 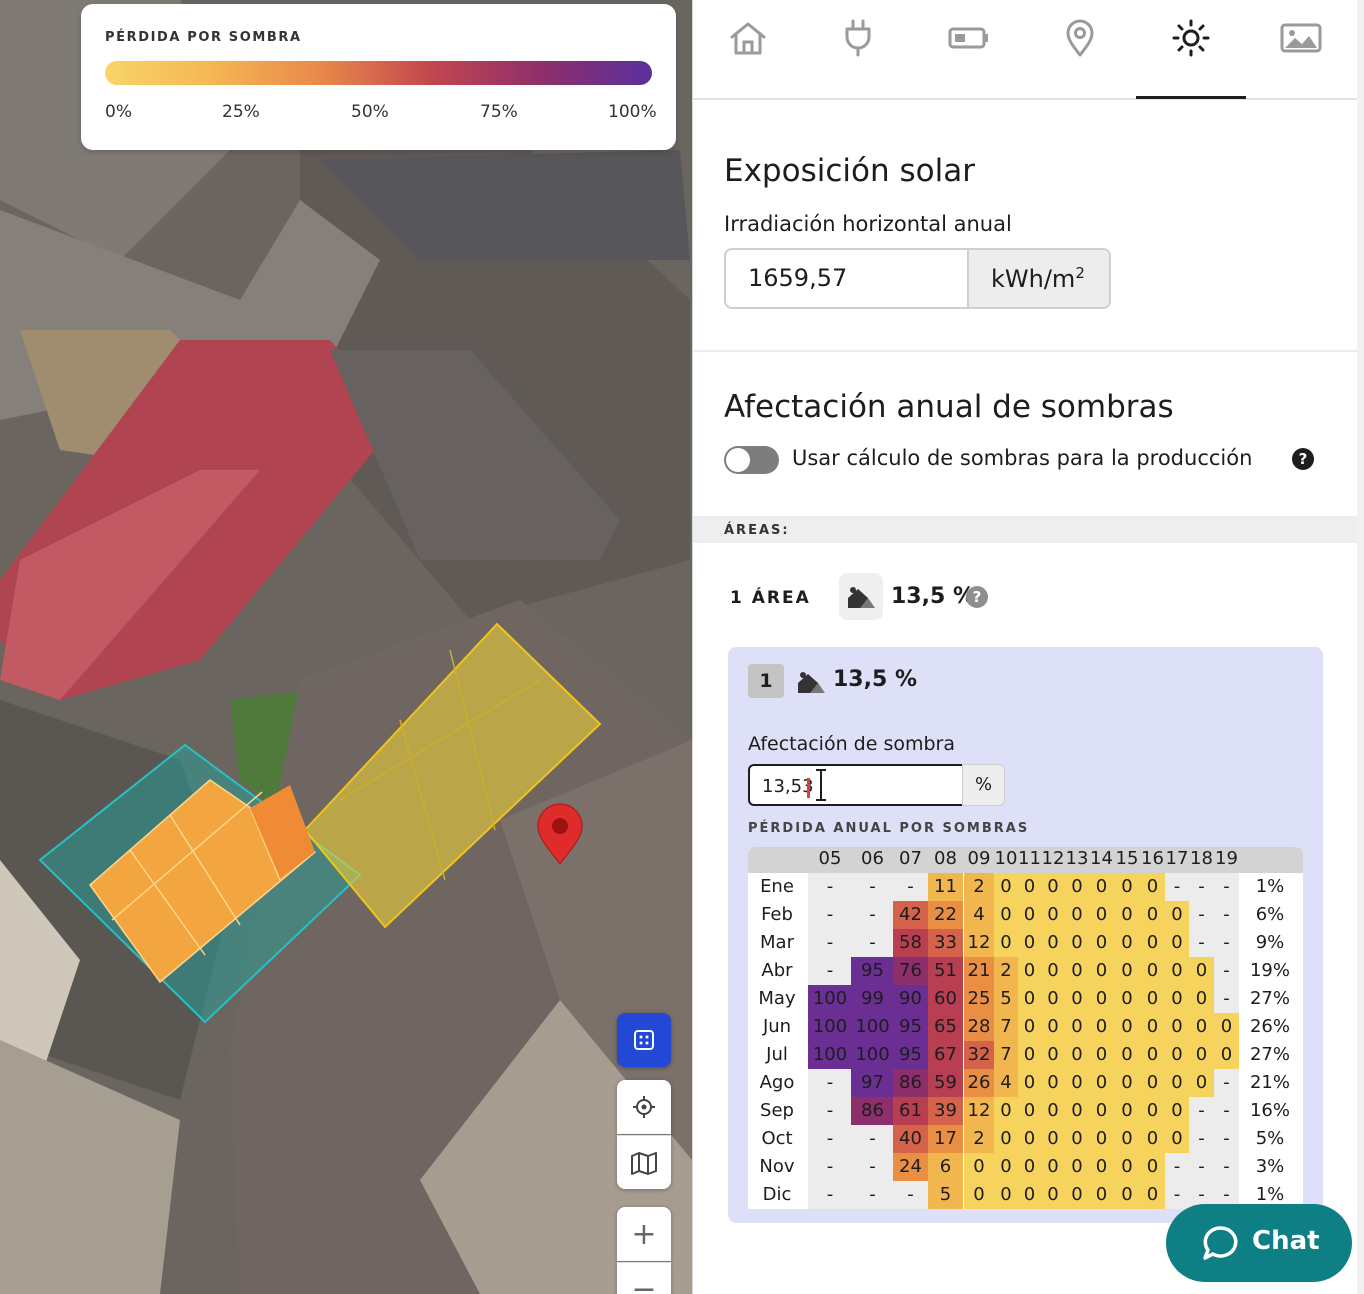 I want to click on shade-loss-legend: PÉRDIDA POR SOMBRA 0% 25% 50% 75% 100%, so click(x=378, y=77).